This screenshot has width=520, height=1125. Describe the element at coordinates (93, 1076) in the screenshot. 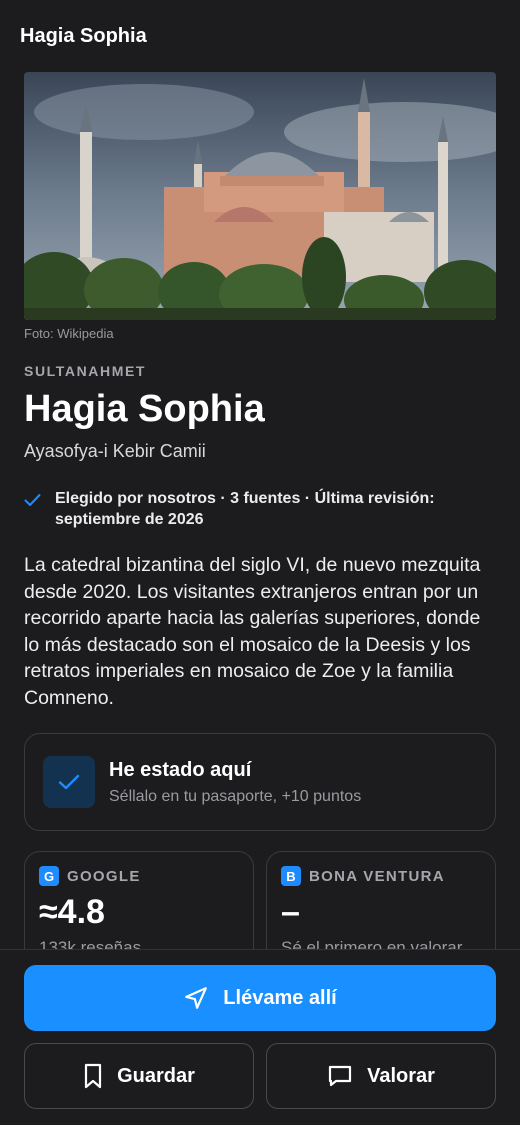

I see `bookmark-icon` at that location.